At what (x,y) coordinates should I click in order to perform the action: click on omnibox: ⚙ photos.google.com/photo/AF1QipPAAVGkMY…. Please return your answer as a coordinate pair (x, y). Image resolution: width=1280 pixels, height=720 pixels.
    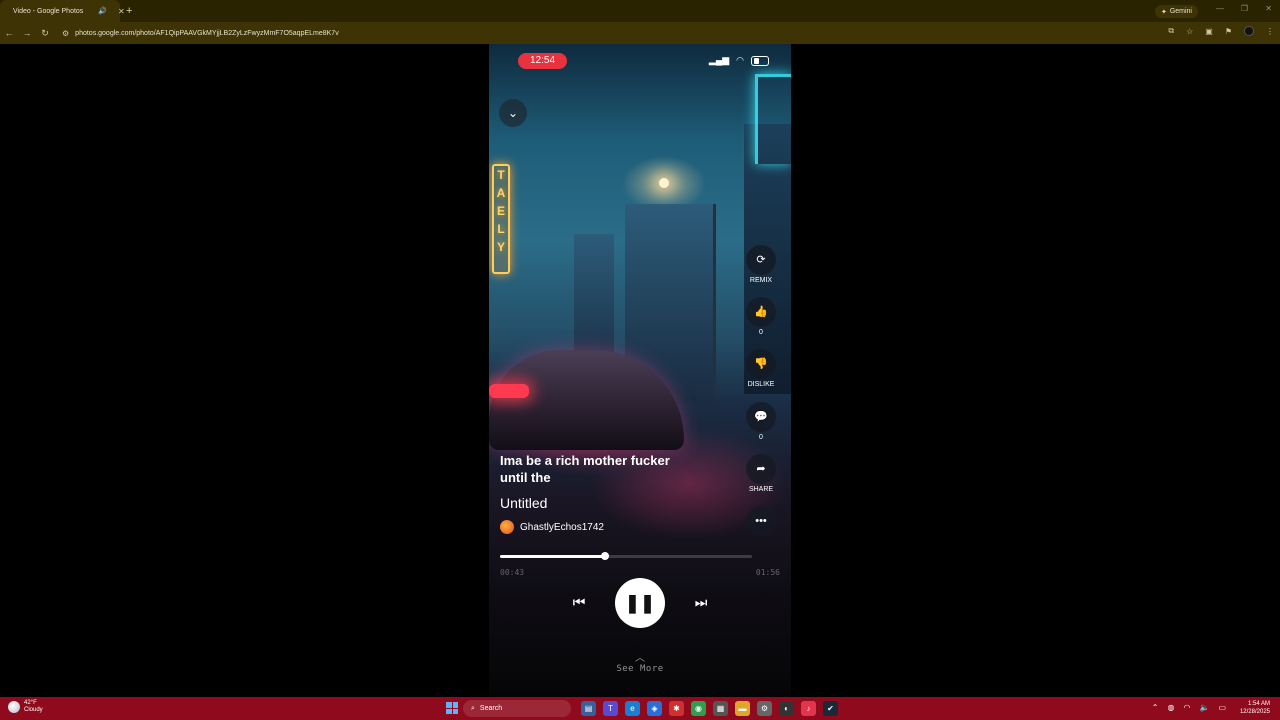
    Looking at the image, I should click on (200, 33).